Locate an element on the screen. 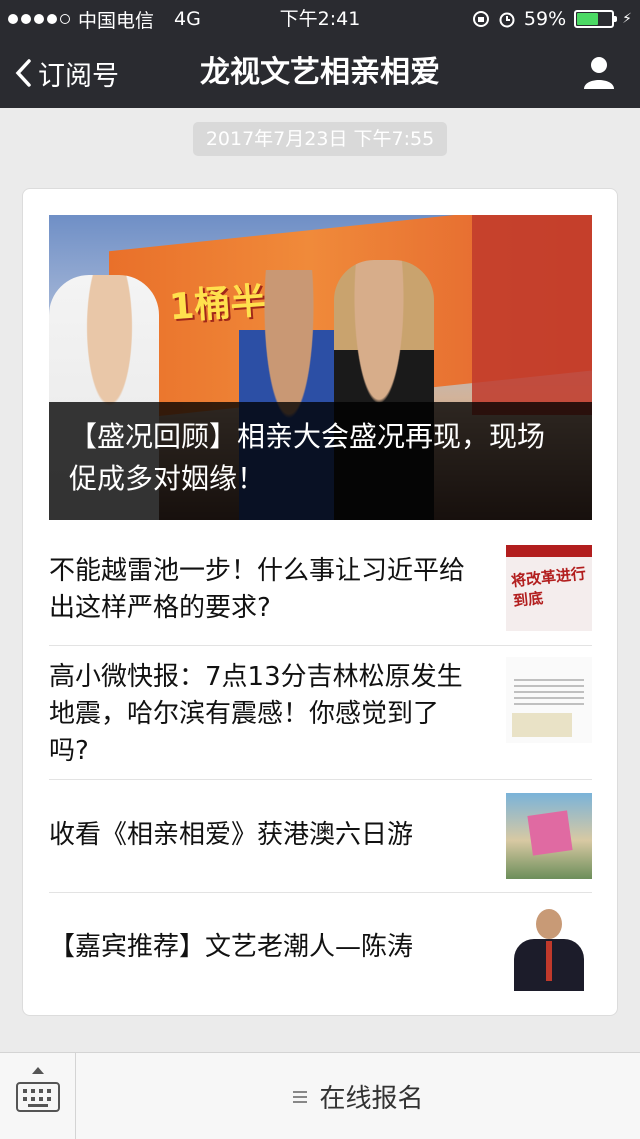 This screenshot has height=1139, width=640. status-left: 中国电信 4G is located at coordinates (104, 19).